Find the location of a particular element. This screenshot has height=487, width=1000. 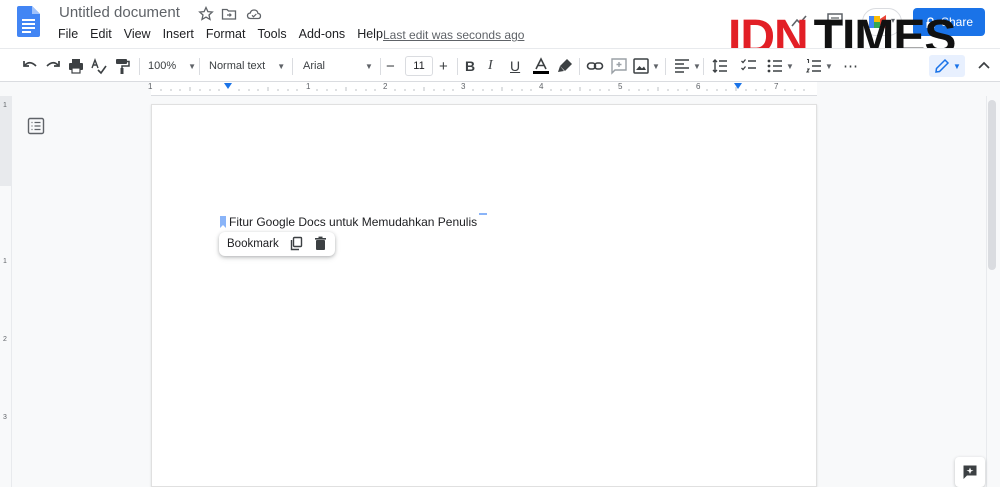

ruler-page-area is located at coordinates (484, 89).